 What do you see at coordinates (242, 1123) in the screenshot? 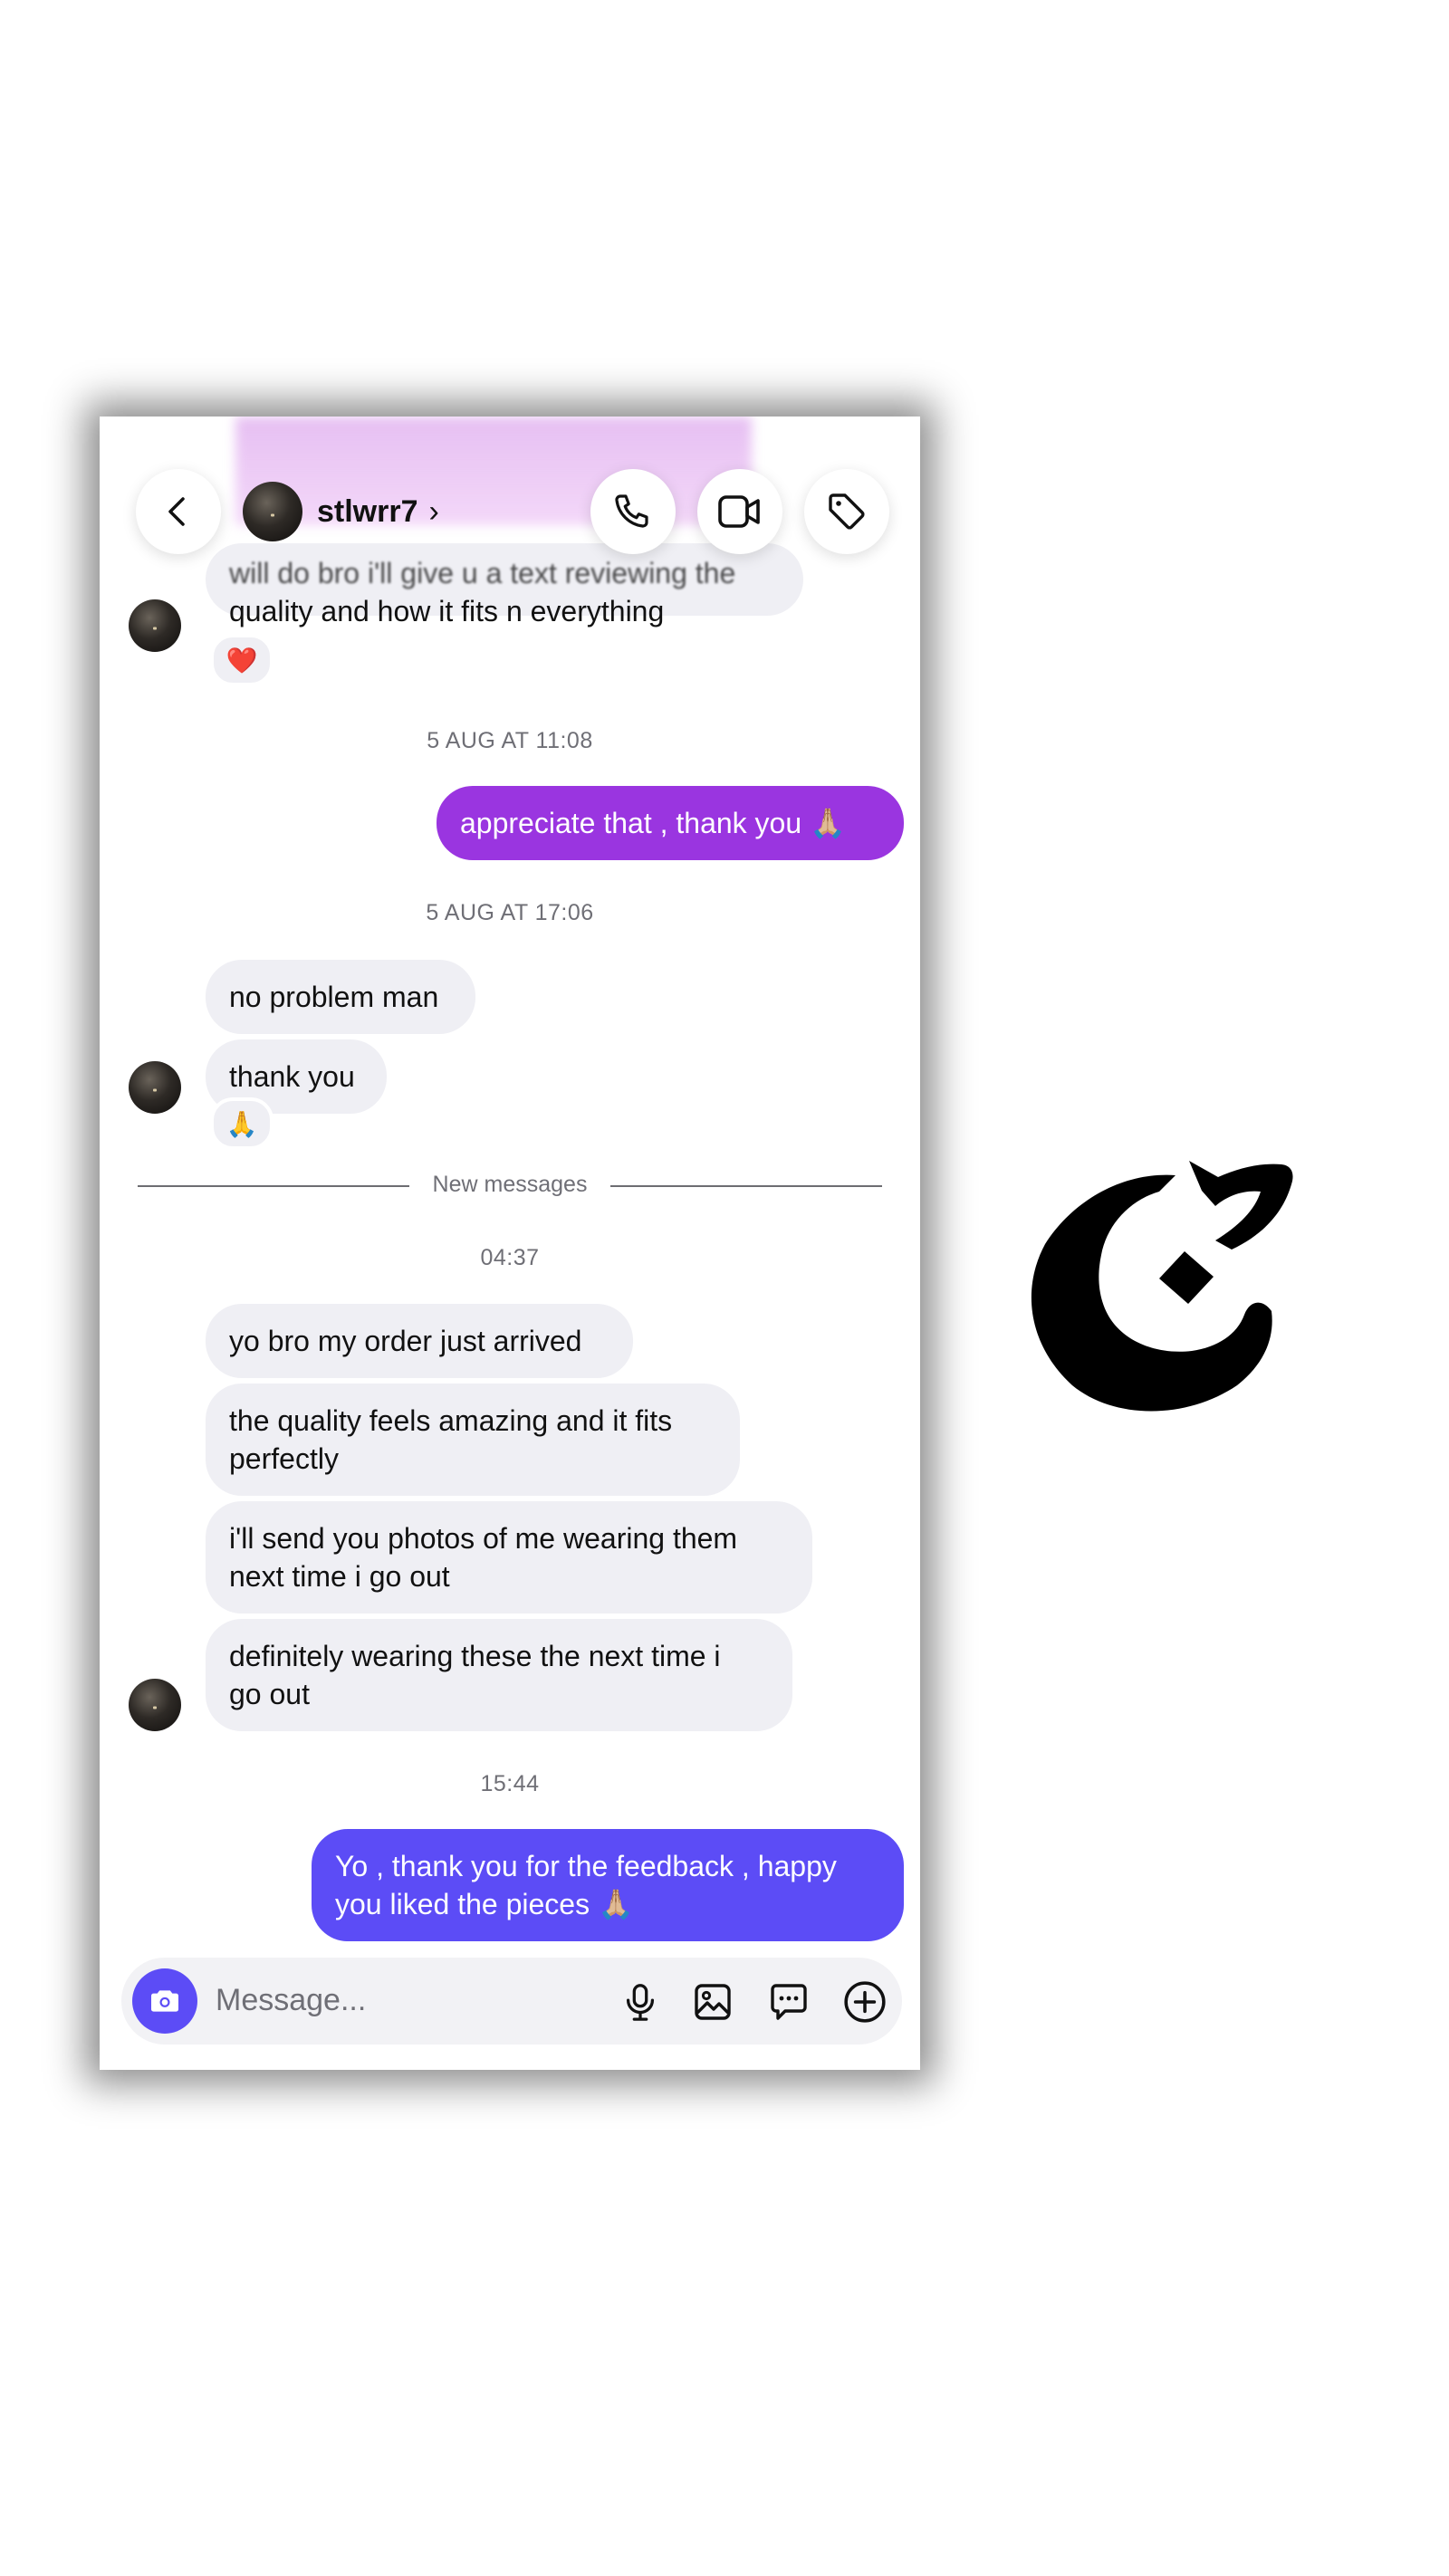
I see `pray-reaction: 🙏` at bounding box center [242, 1123].